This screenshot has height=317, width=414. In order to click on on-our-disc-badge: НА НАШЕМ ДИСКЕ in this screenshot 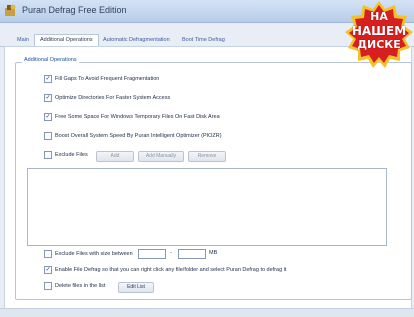, I will do `click(379, 35)`.